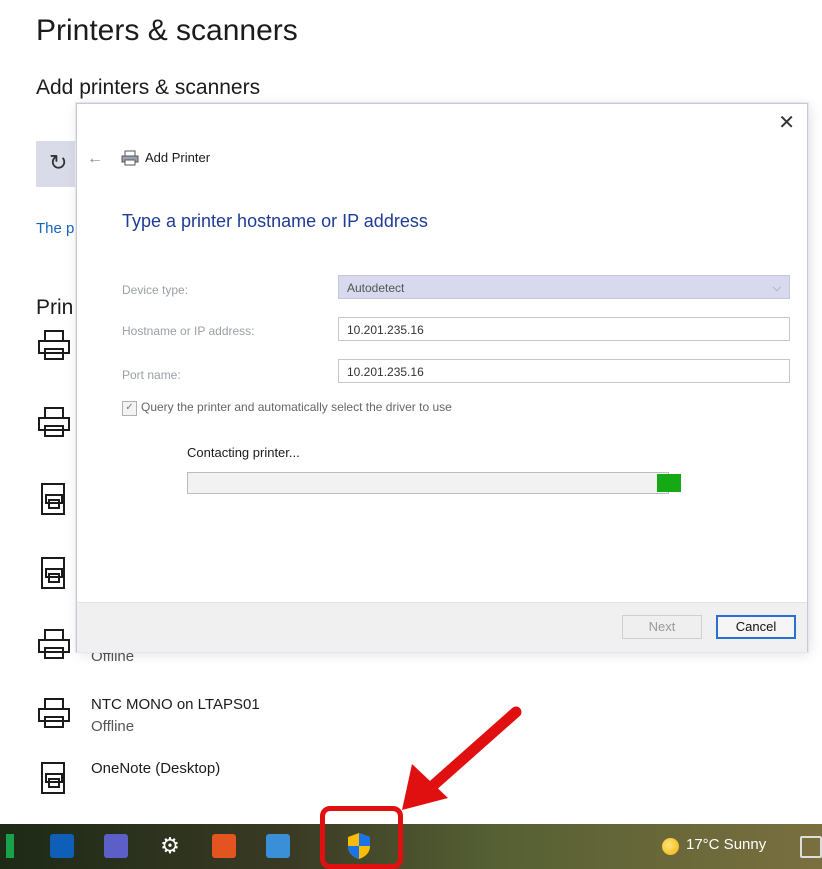 This screenshot has width=822, height=869. Describe the element at coordinates (55, 307) in the screenshot. I see `printers-list-header: Prin` at that location.